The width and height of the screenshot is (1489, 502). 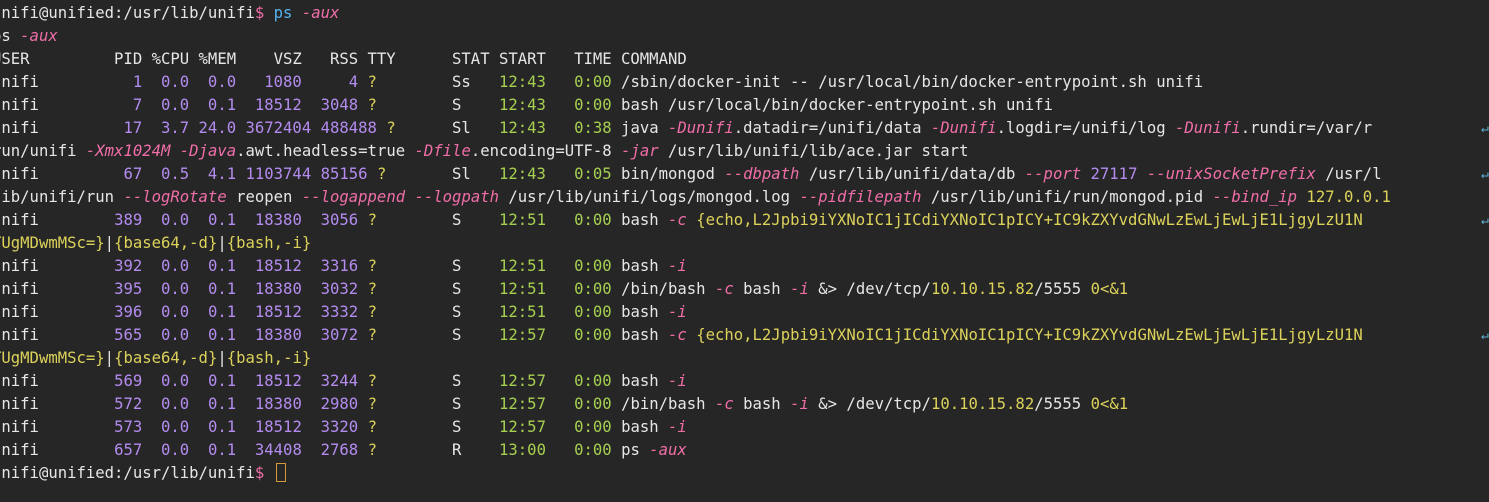 I want to click on terminal-text: /bin/bash, so click(x=663, y=404).